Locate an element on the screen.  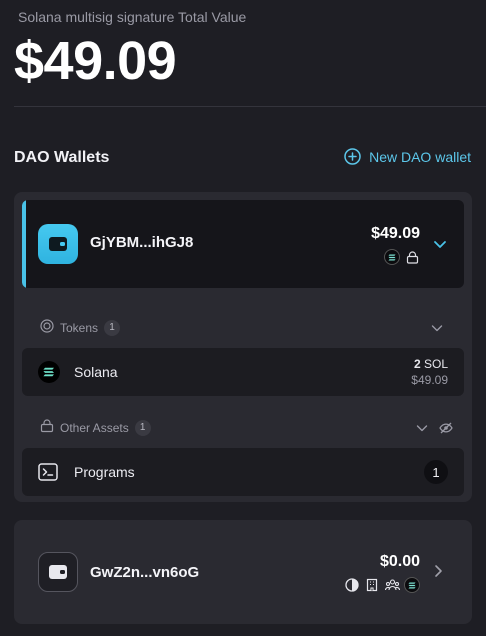
half-circle-icon is located at coordinates (352, 585).